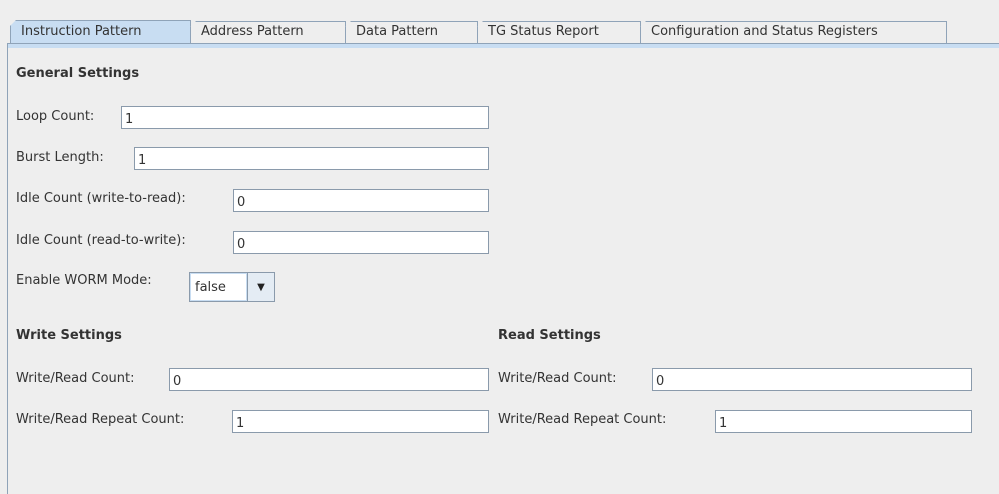 Image resolution: width=999 pixels, height=494 pixels. I want to click on worm-mode-label: Enable WORM Mode:, so click(84, 280).